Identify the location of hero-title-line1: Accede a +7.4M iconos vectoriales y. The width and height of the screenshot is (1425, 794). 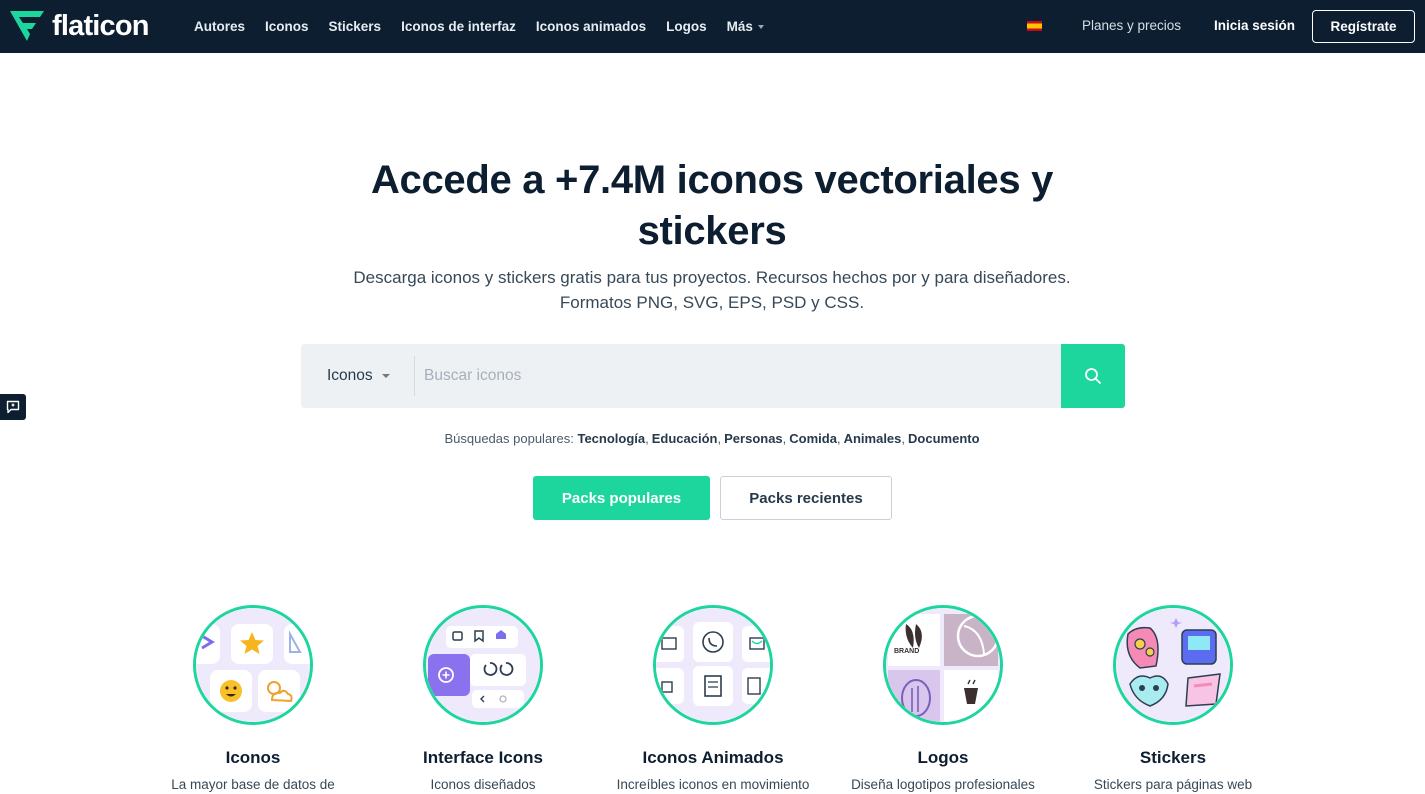
(712, 180).